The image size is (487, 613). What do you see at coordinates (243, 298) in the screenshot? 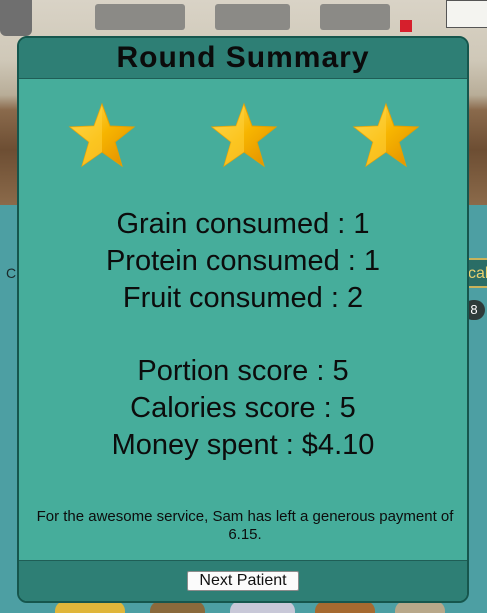
I see `fruit-consumed: Fruit consumed : 2` at bounding box center [243, 298].